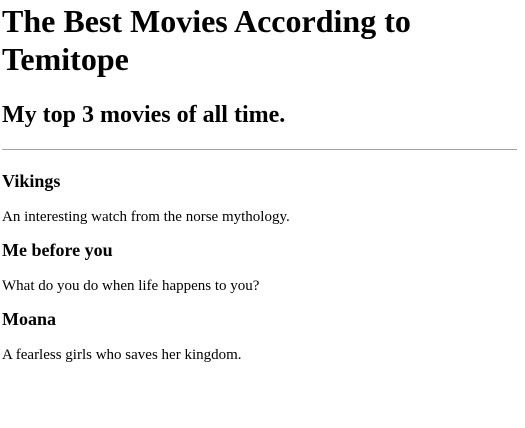 This screenshot has height=428, width=525. I want to click on movie-title-me-before-you: Me before you, so click(57, 250).